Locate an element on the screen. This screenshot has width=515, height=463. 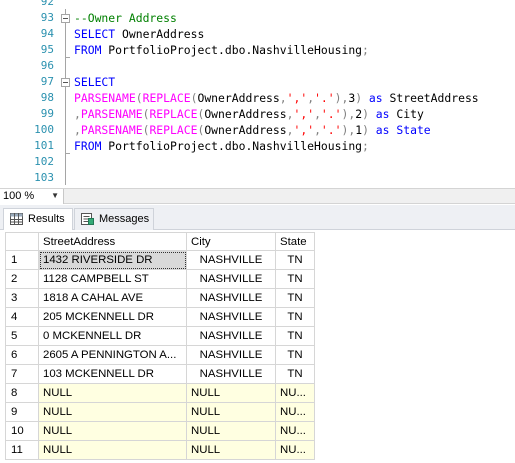
change-tracking-bar is located at coordinates (61, 94).